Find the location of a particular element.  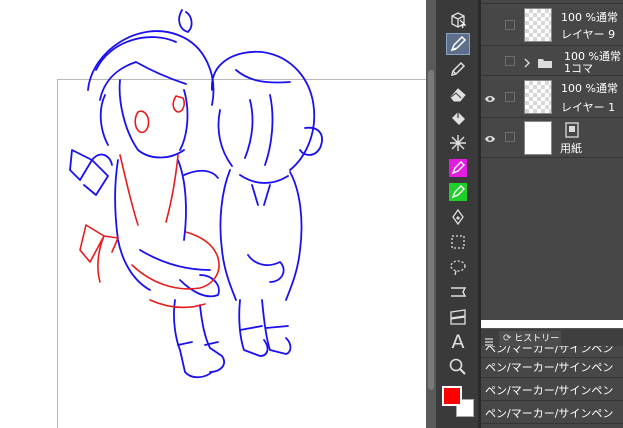

menu-icon is located at coordinates (489, 339).